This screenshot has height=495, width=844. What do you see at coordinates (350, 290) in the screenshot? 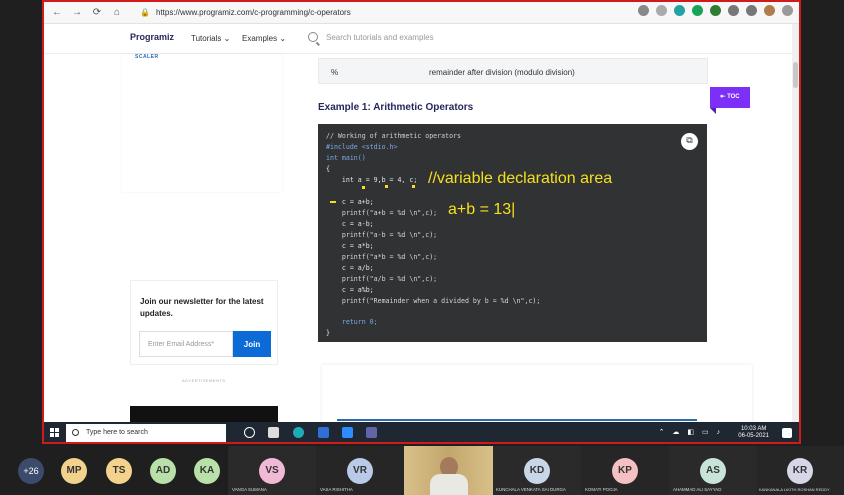
I see `code-line: c = a%b;` at bounding box center [350, 290].